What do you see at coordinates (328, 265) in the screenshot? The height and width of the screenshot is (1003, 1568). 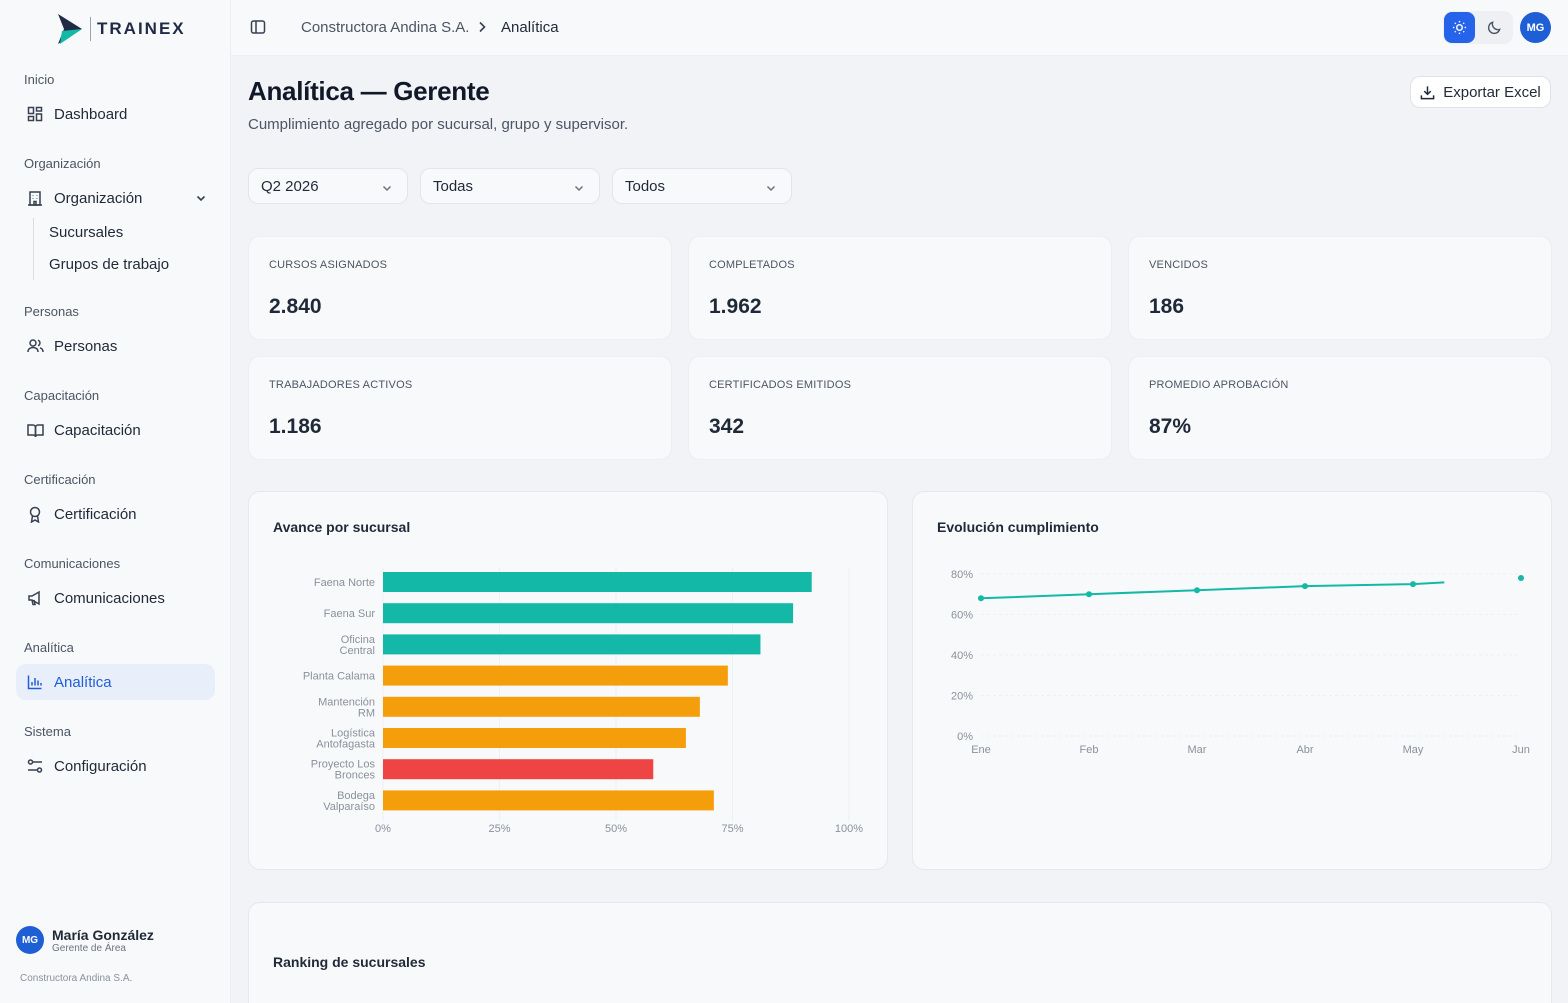 I see `kpi-label: CURSOS ASIGNADOS` at bounding box center [328, 265].